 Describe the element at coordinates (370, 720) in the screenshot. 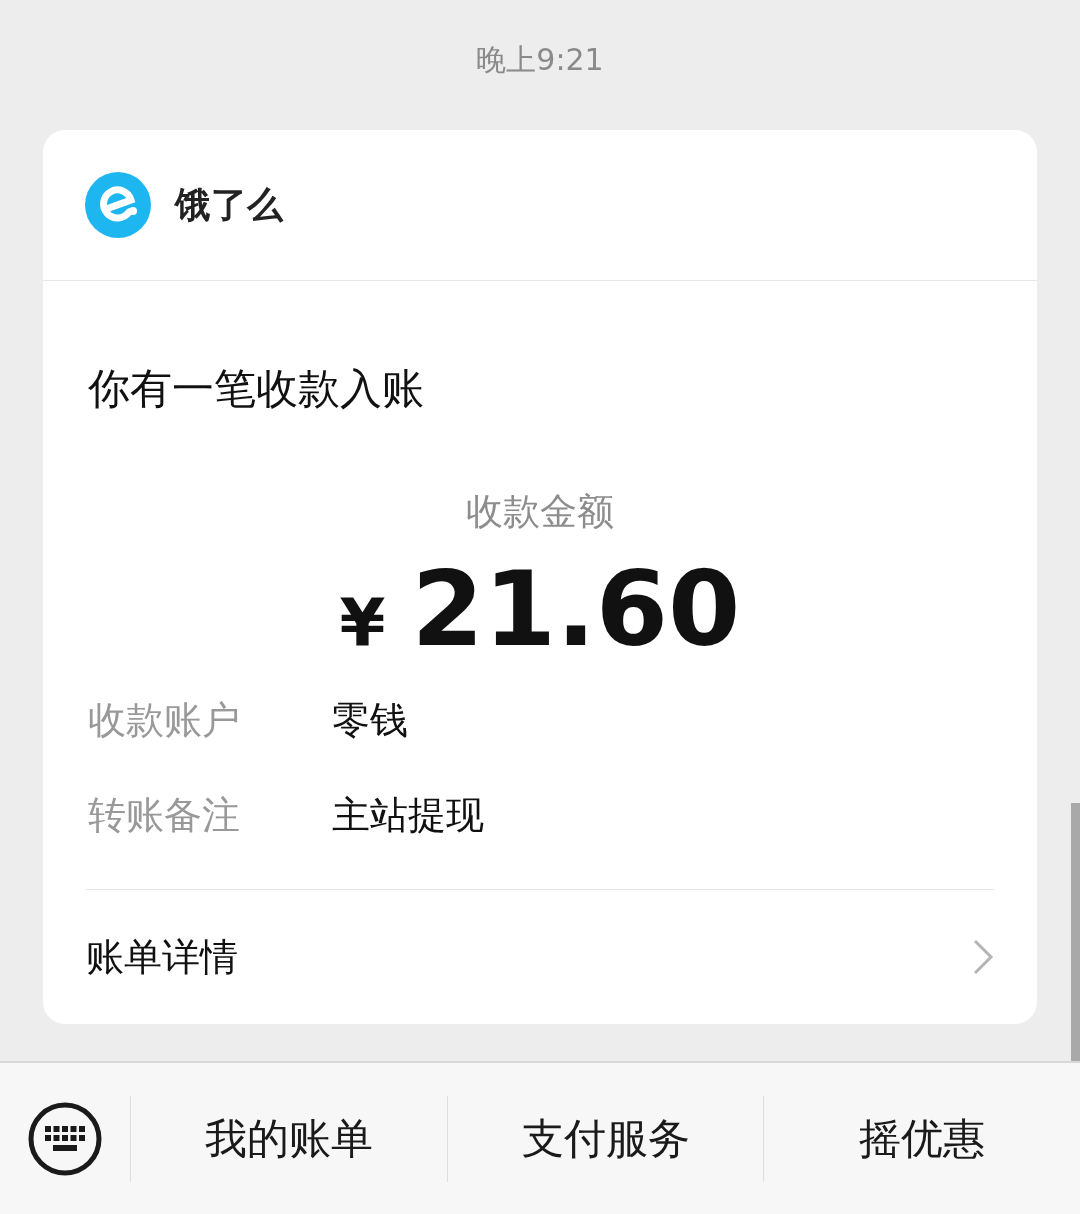

I see `detail-value: 零钱` at that location.